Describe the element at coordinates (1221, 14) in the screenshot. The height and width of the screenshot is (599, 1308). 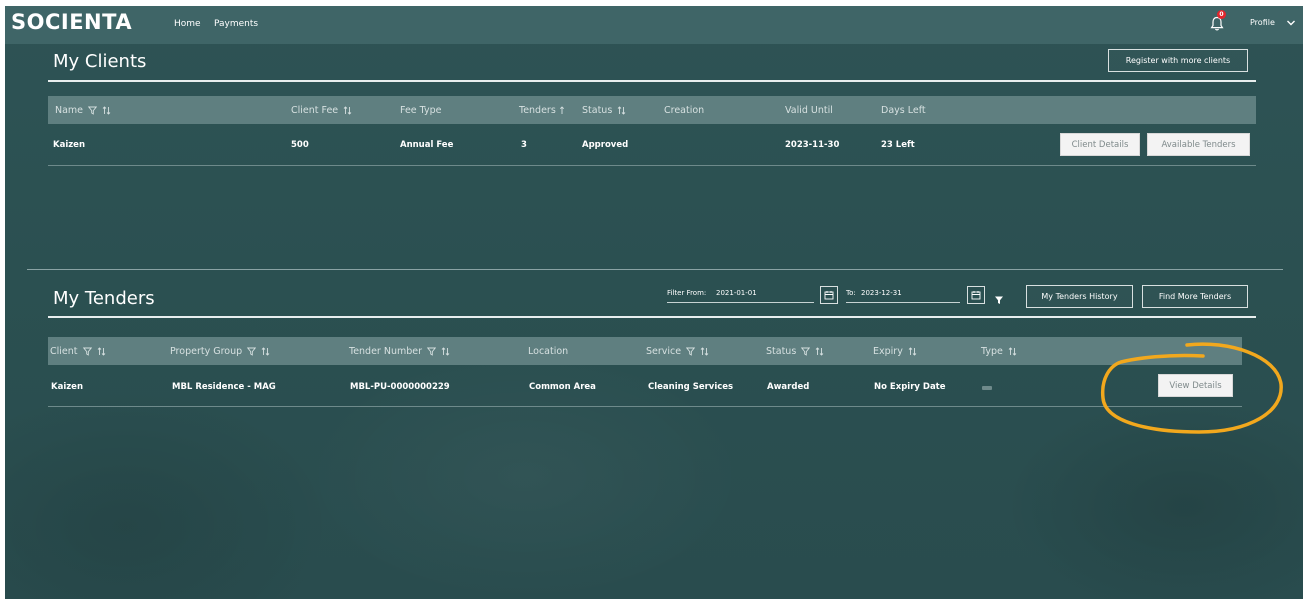
I see `notification-badge: 0` at that location.